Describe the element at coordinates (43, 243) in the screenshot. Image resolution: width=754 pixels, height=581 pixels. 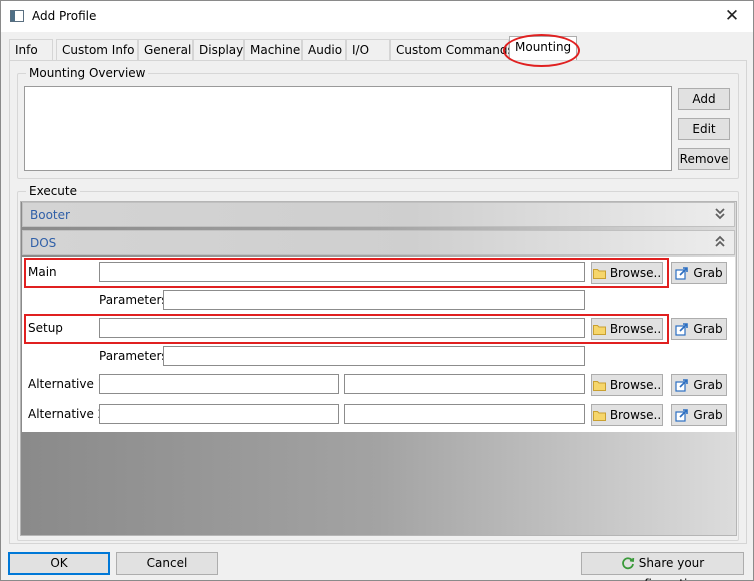
I see `dos-label: DOS` at that location.